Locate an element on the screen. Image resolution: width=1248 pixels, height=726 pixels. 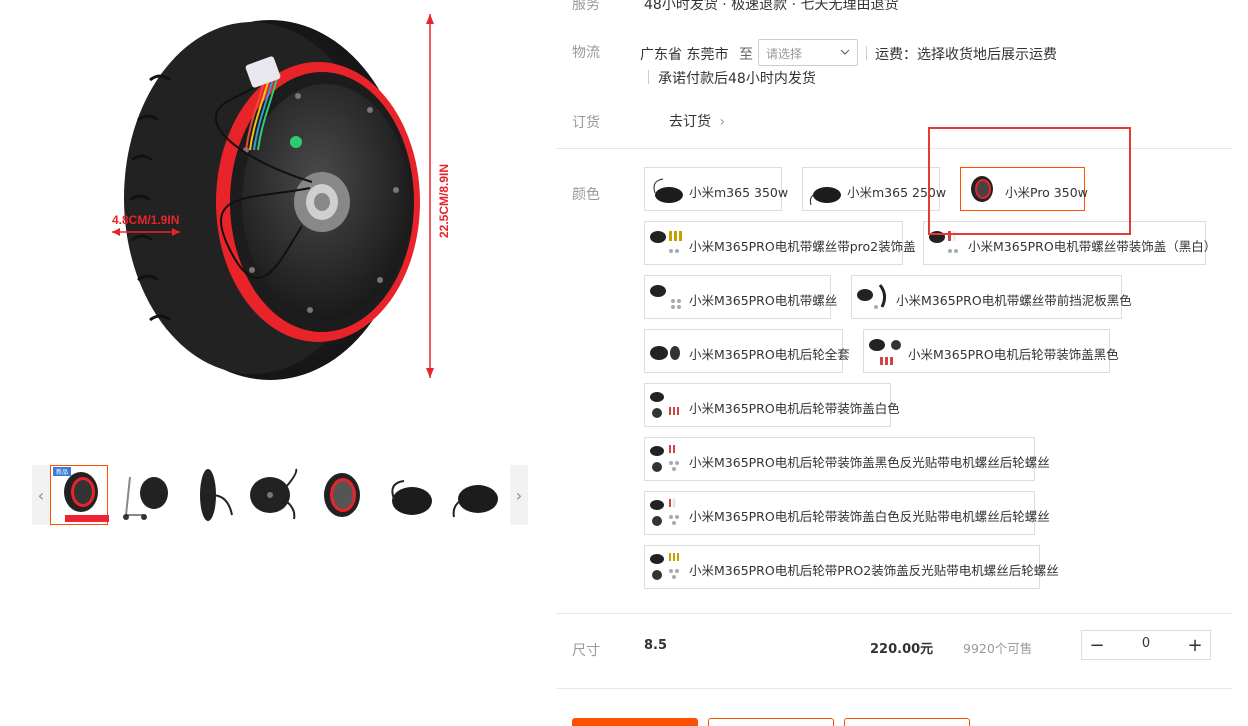
color-option-9: 小米M365PRO电机后轮带装饰盖黑色 is located at coordinates (991, 351).